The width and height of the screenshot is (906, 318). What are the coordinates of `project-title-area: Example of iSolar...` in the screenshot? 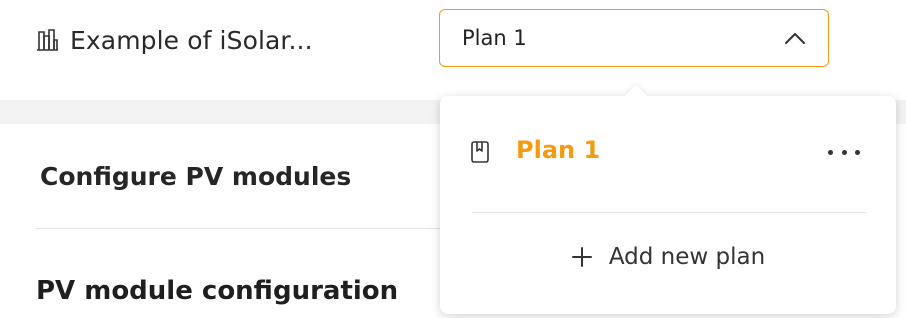 It's located at (174, 40).